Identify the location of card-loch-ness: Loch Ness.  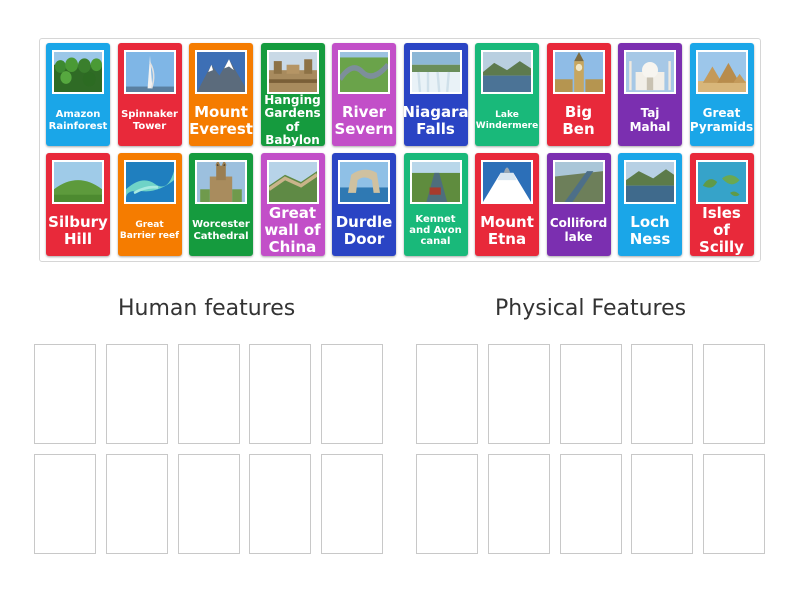
(650, 204).